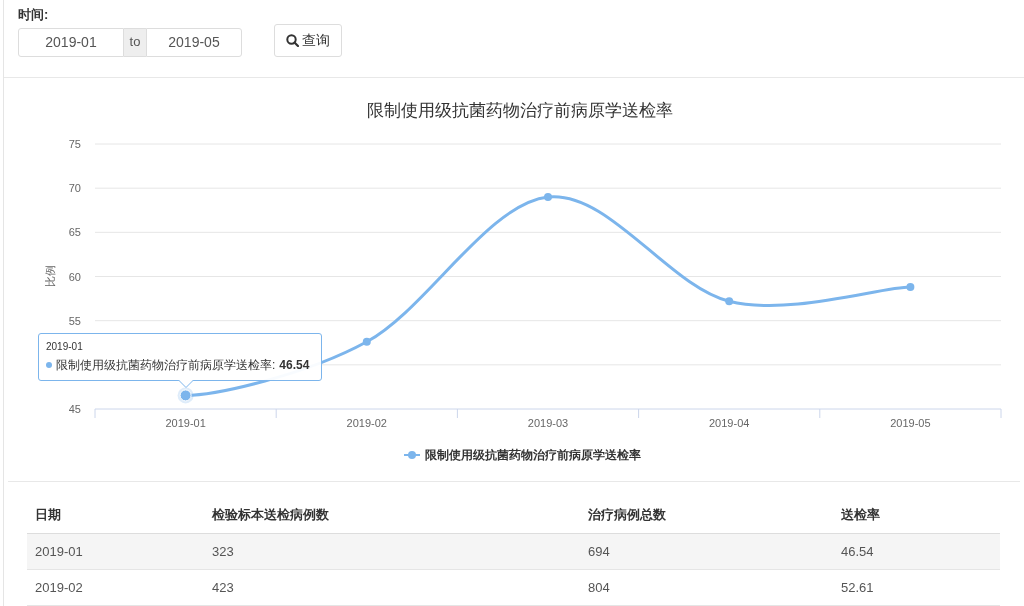  I want to click on column-header: 送检率, so click(916, 514).